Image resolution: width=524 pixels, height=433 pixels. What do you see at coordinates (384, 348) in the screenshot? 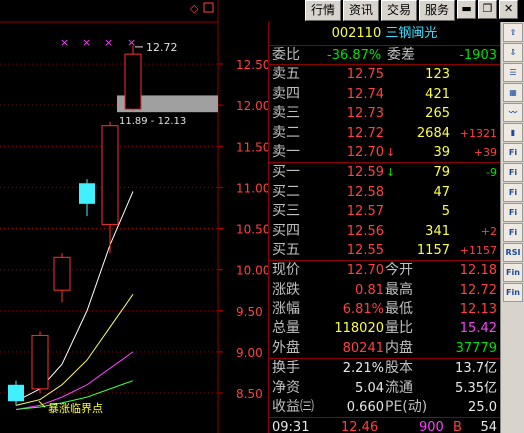
I see `quote-row: 外盘 80241 内盘 37779` at bounding box center [384, 348].